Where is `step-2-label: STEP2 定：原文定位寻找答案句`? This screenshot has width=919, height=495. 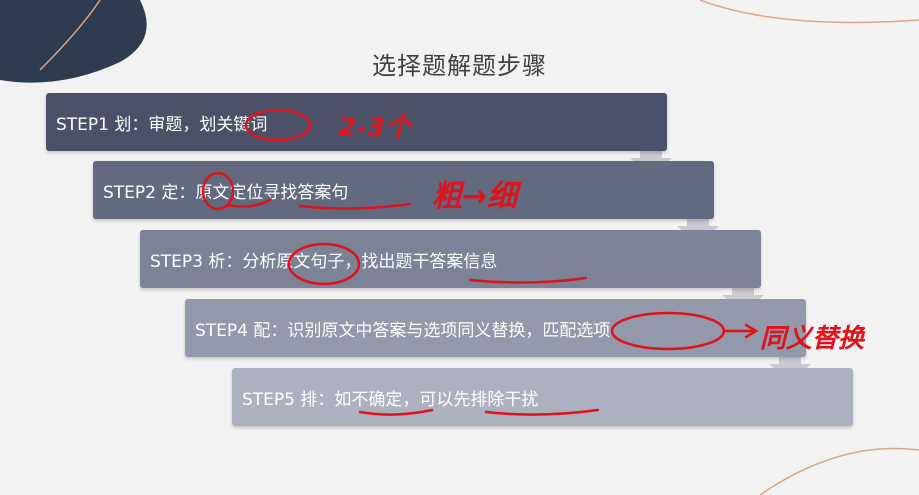 step-2-label: STEP2 定：原文定位寻找答案句 is located at coordinates (226, 192).